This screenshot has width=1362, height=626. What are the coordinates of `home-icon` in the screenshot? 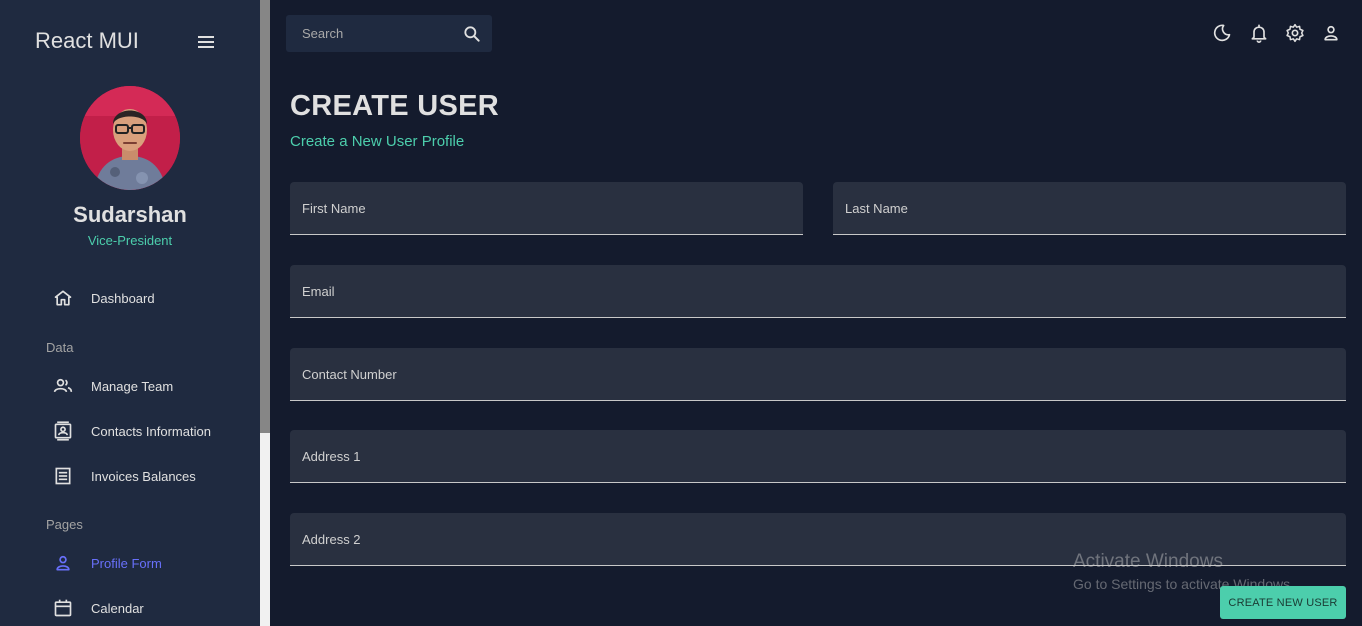 It's located at (63, 298).